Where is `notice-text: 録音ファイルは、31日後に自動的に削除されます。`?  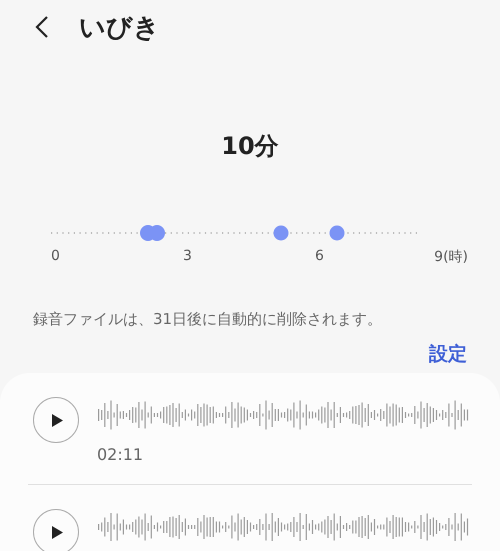 notice-text: 録音ファイルは、31日後に自動的に削除されます。 is located at coordinates (208, 319).